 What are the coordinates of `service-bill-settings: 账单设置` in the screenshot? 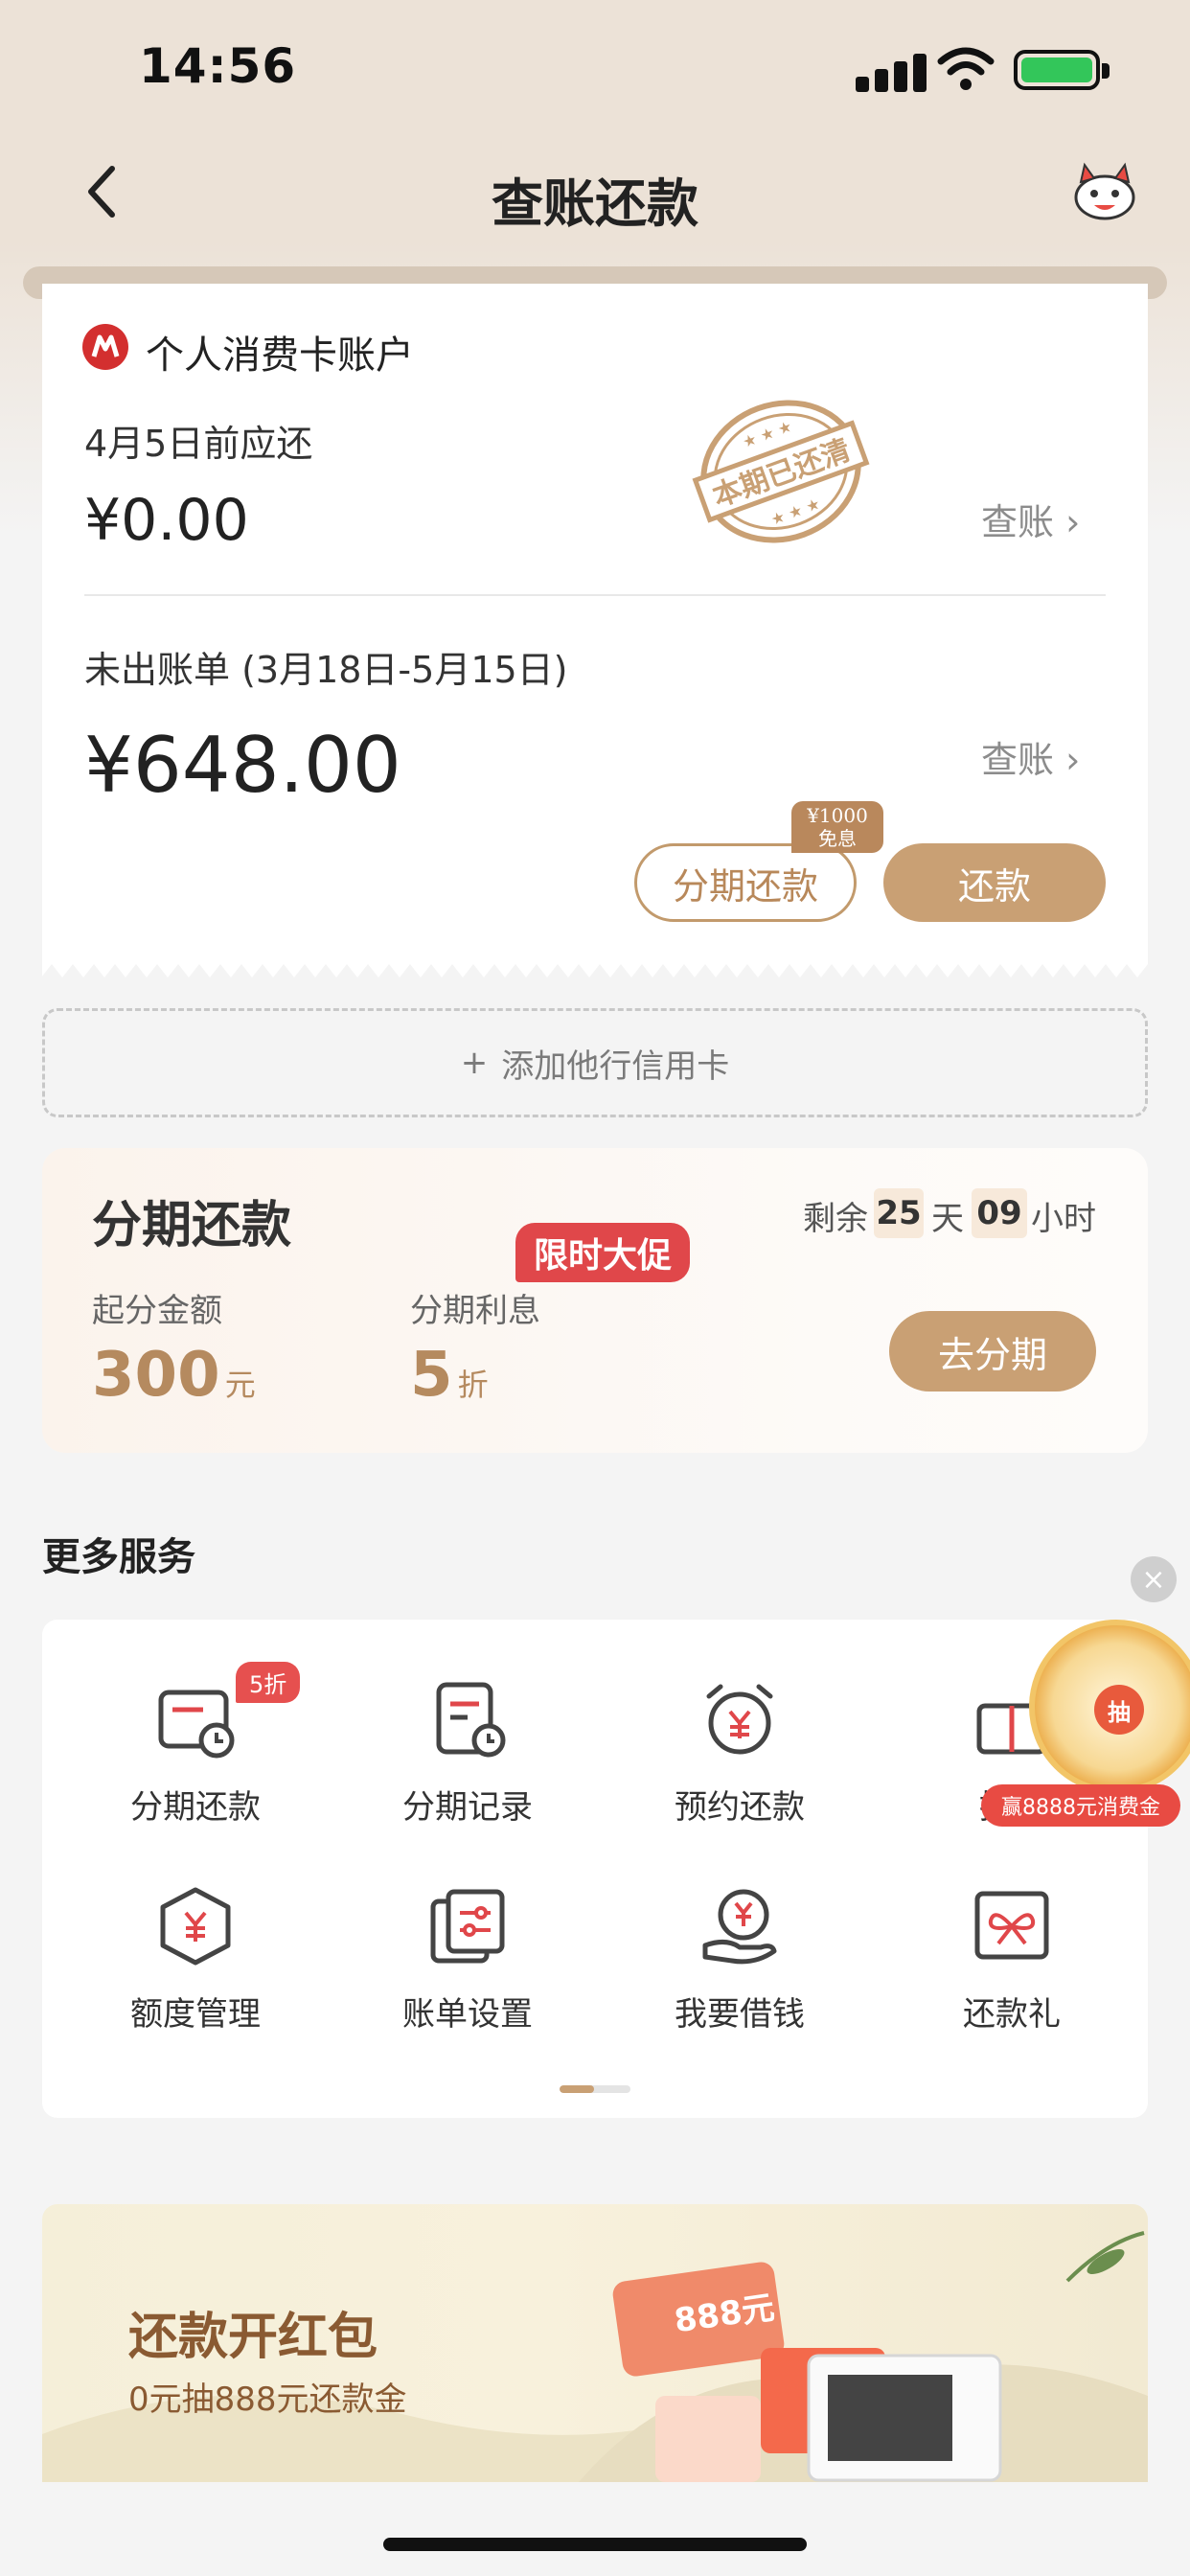 It's located at (468, 1959).